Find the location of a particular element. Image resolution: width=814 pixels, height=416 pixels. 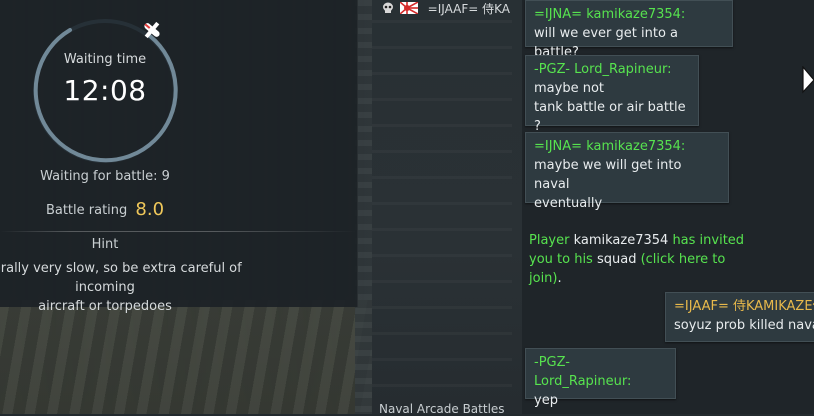

player-name: =IJAAF= 侍KA is located at coordinates (468, 9).